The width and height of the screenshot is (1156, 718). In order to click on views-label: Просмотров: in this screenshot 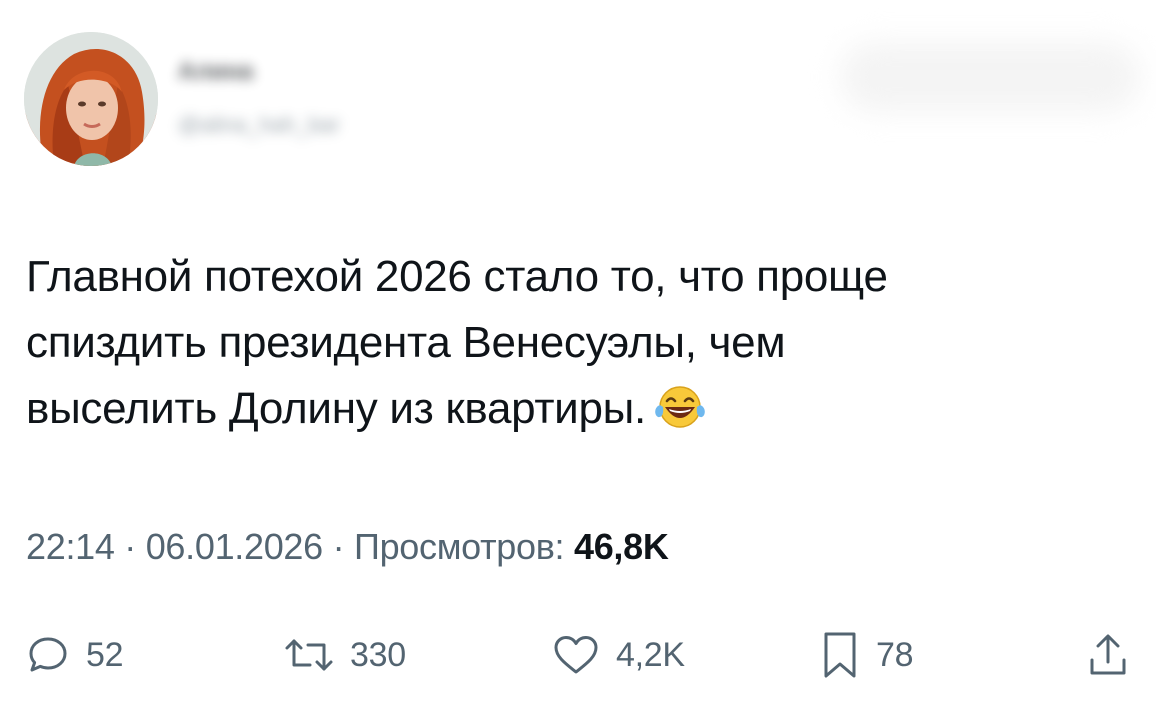, I will do `click(459, 546)`.